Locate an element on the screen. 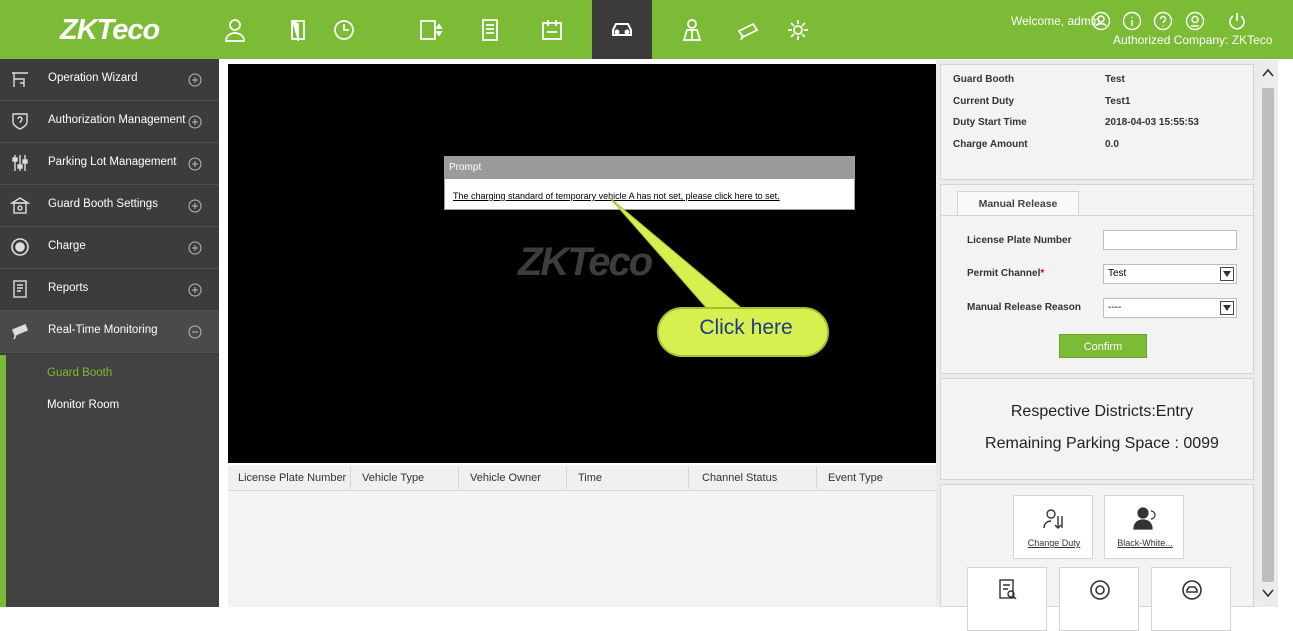 This screenshot has height=631, width=1293. logout-icon is located at coordinates (1237, 21).